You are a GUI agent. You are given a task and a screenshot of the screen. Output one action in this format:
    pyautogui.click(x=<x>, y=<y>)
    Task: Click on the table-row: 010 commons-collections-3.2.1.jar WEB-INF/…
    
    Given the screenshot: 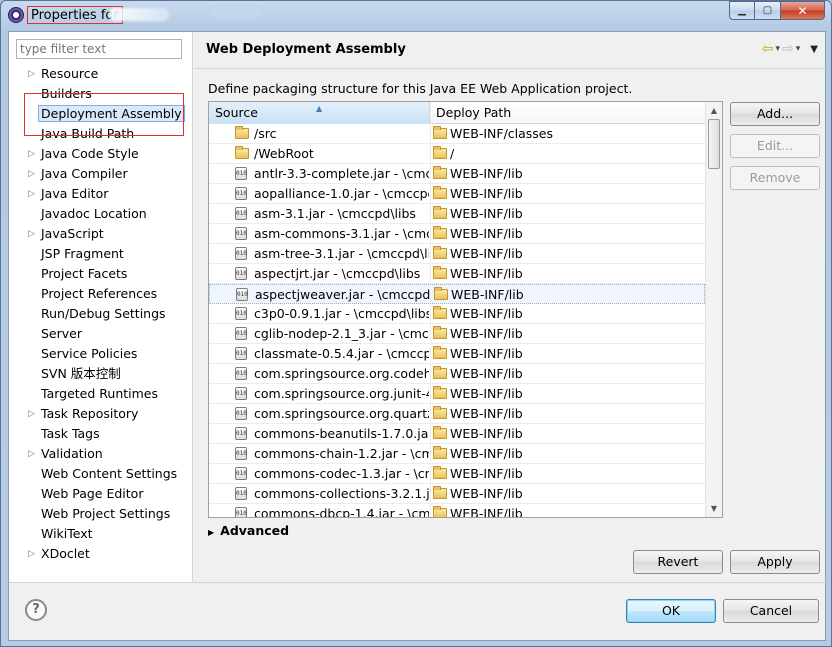 What is the action you would take?
    pyautogui.click(x=457, y=494)
    